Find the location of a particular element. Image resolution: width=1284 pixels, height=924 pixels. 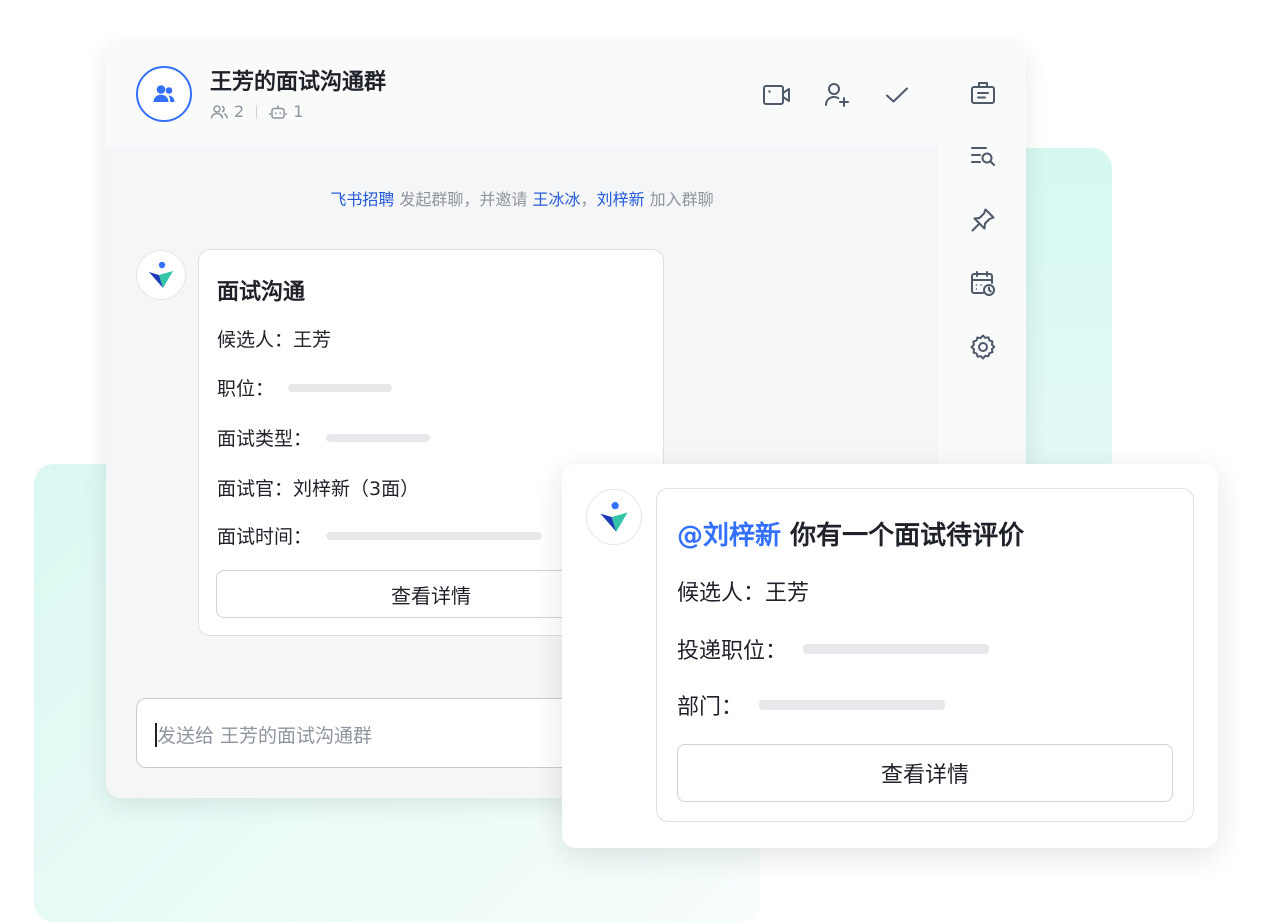

search-history-icon is located at coordinates (983, 156).